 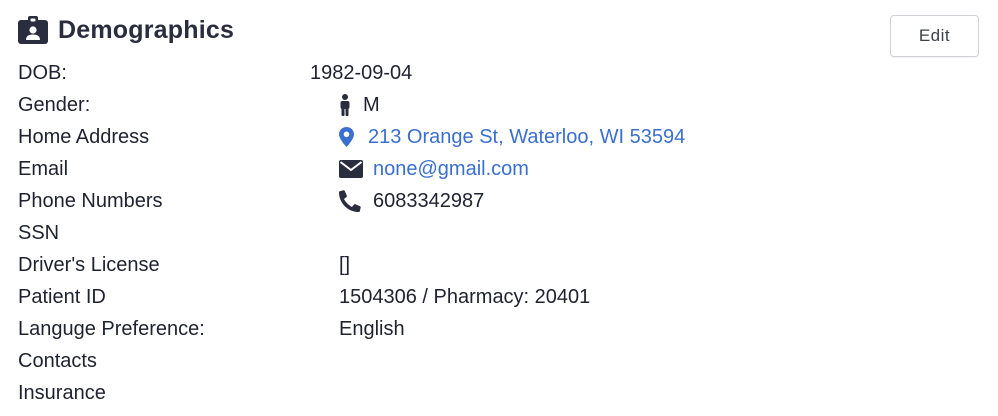 I want to click on dob-label: DOB:, so click(x=42, y=72).